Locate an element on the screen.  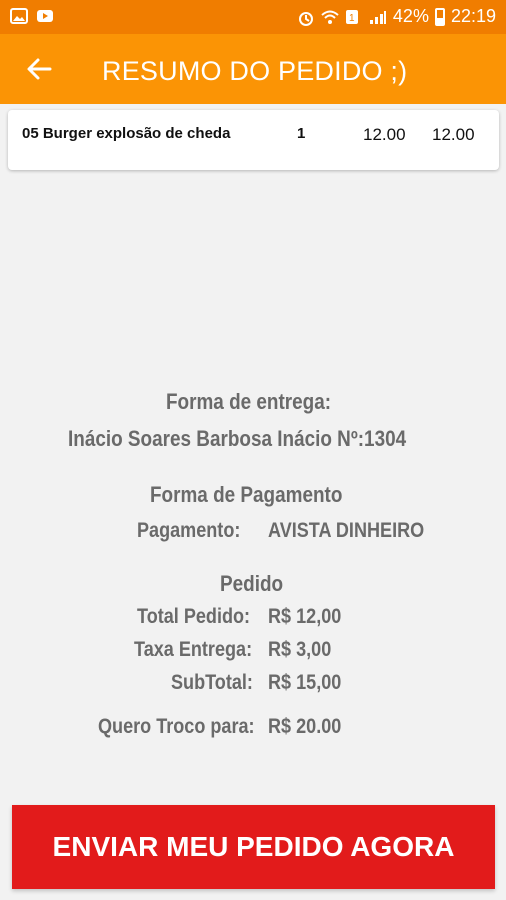
payment-heading: Forma de Pagamento is located at coordinates (246, 494).